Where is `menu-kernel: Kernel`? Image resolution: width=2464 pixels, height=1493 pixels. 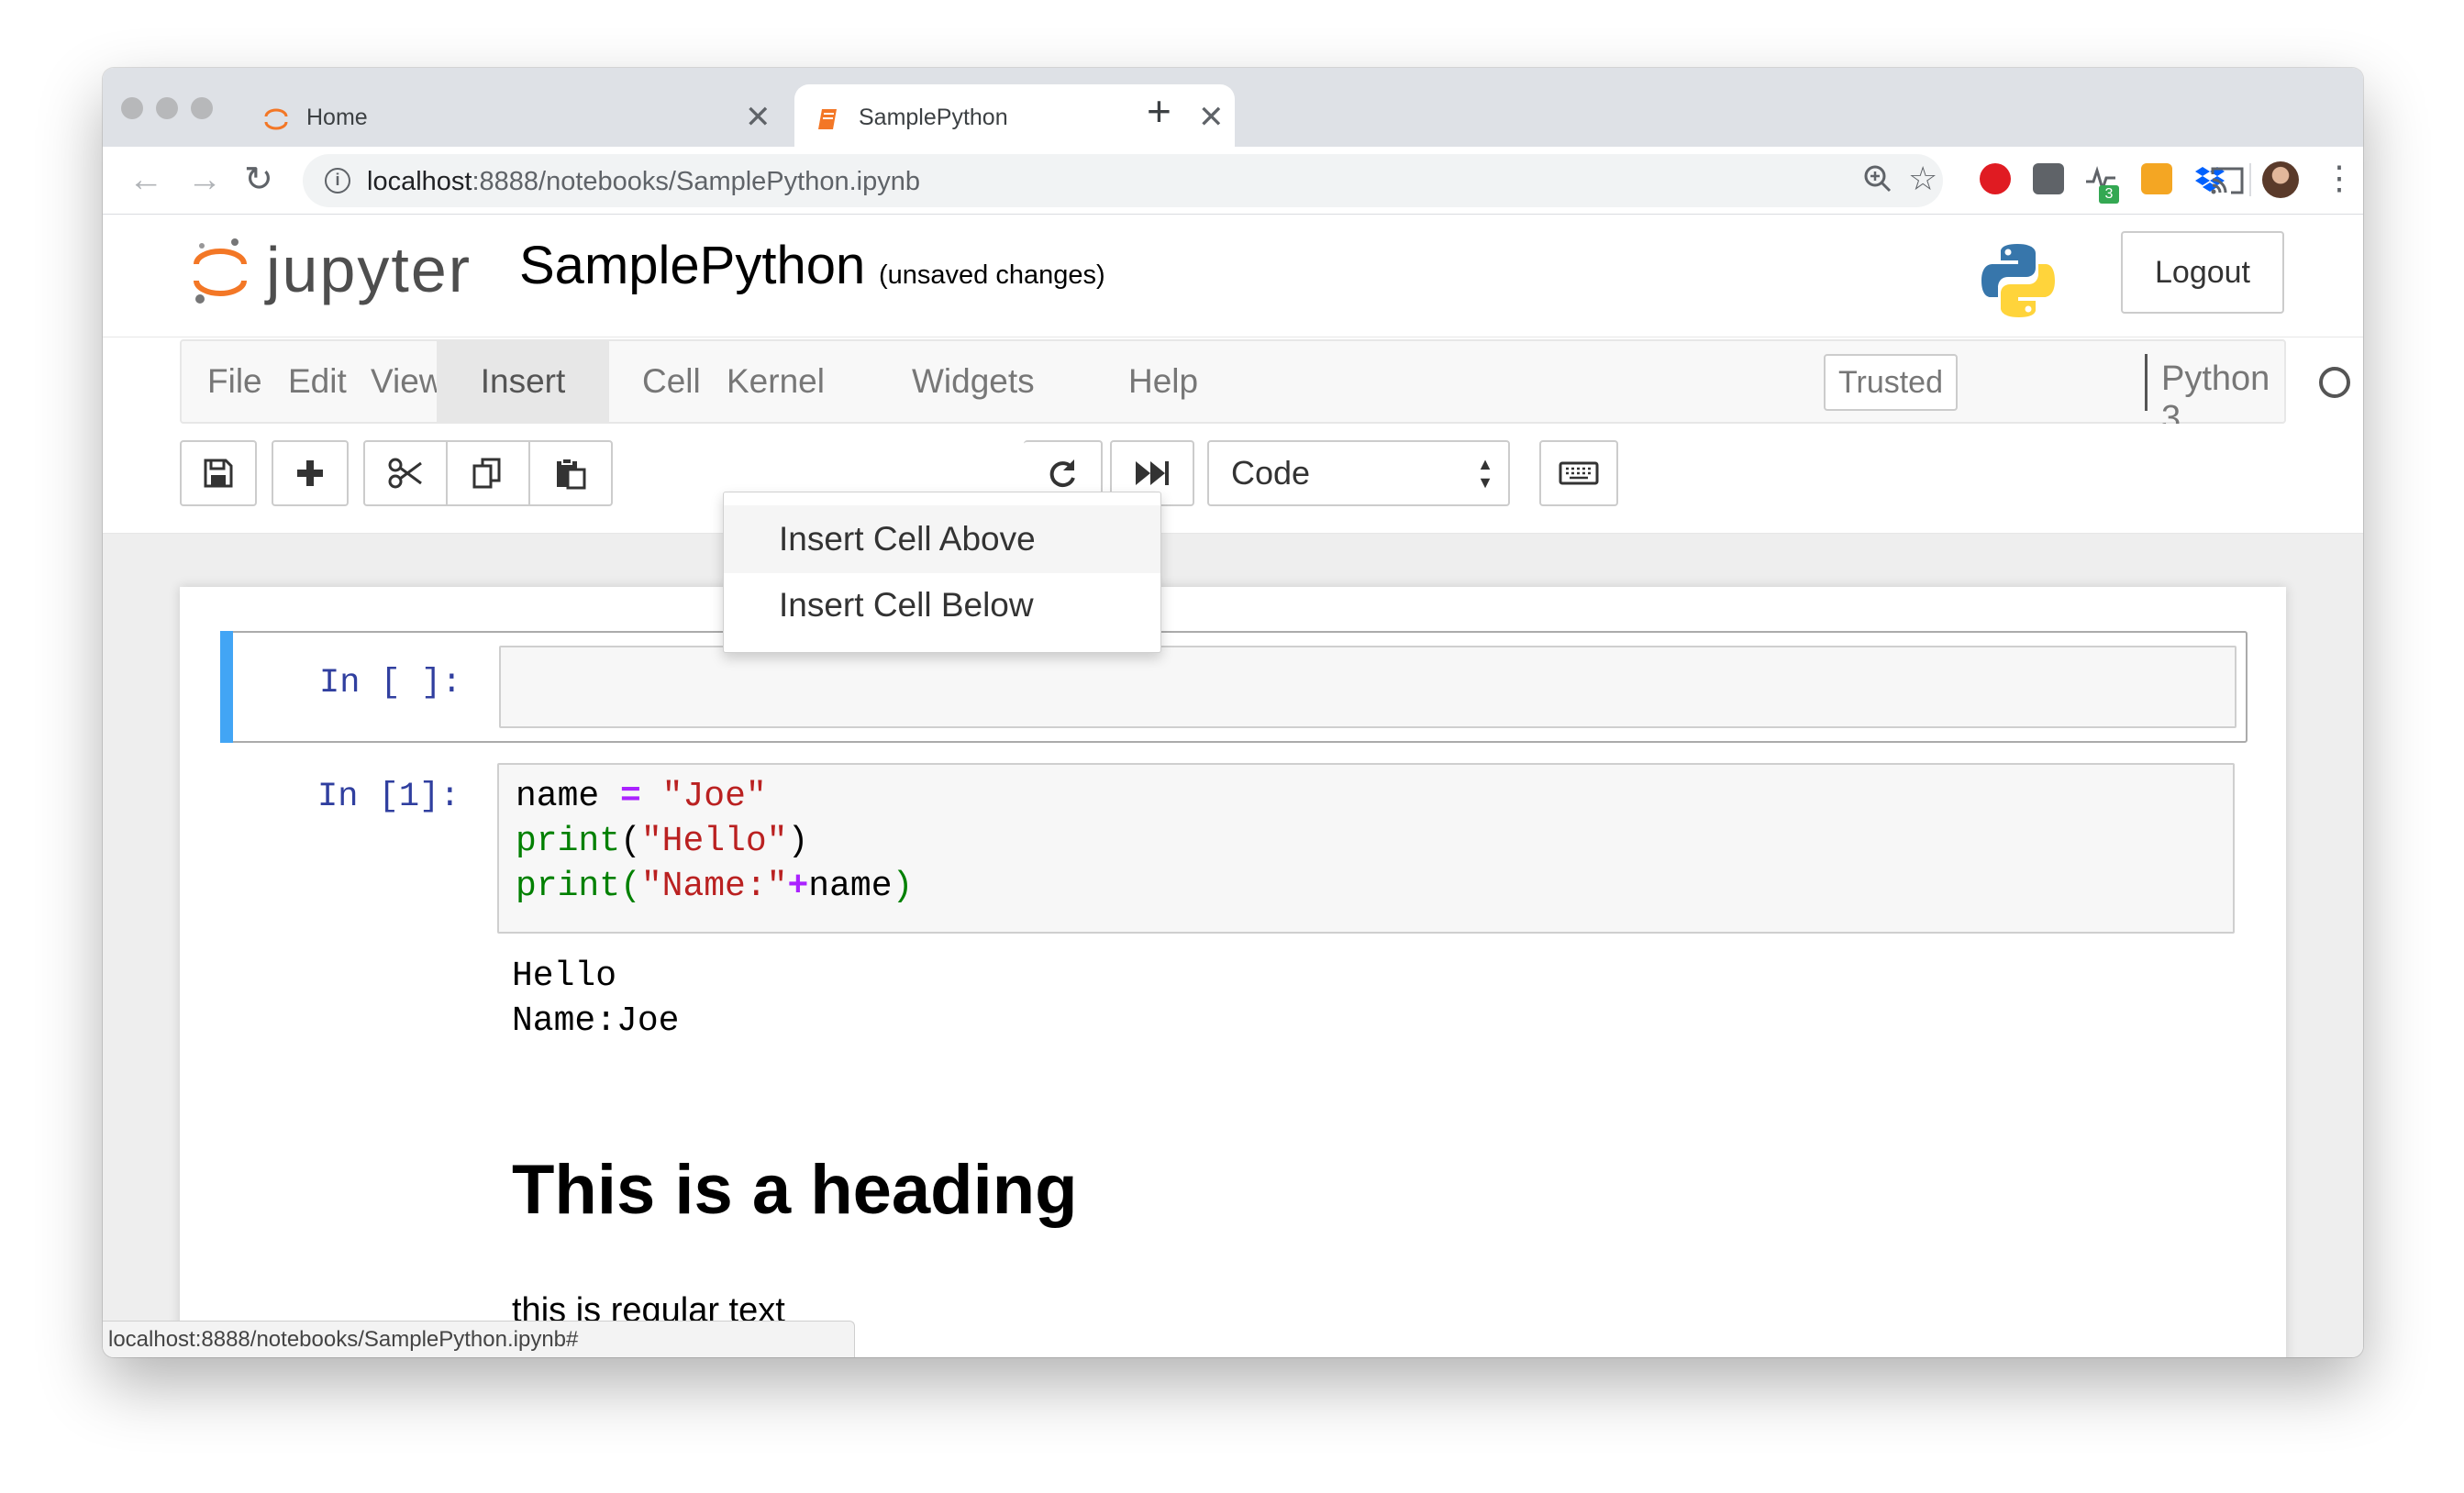
menu-kernel: Kernel is located at coordinates (776, 381).